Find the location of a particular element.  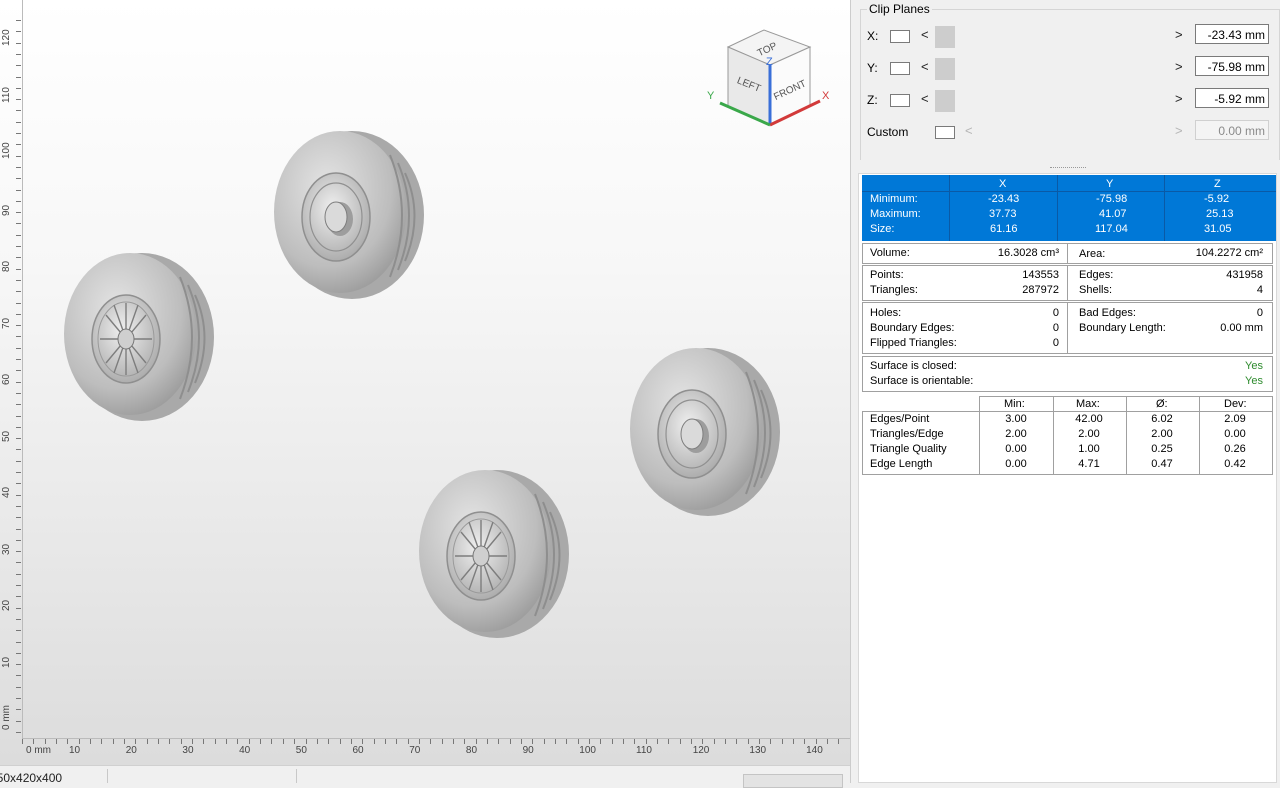

ruler-label: 20 is located at coordinates (131, 750).